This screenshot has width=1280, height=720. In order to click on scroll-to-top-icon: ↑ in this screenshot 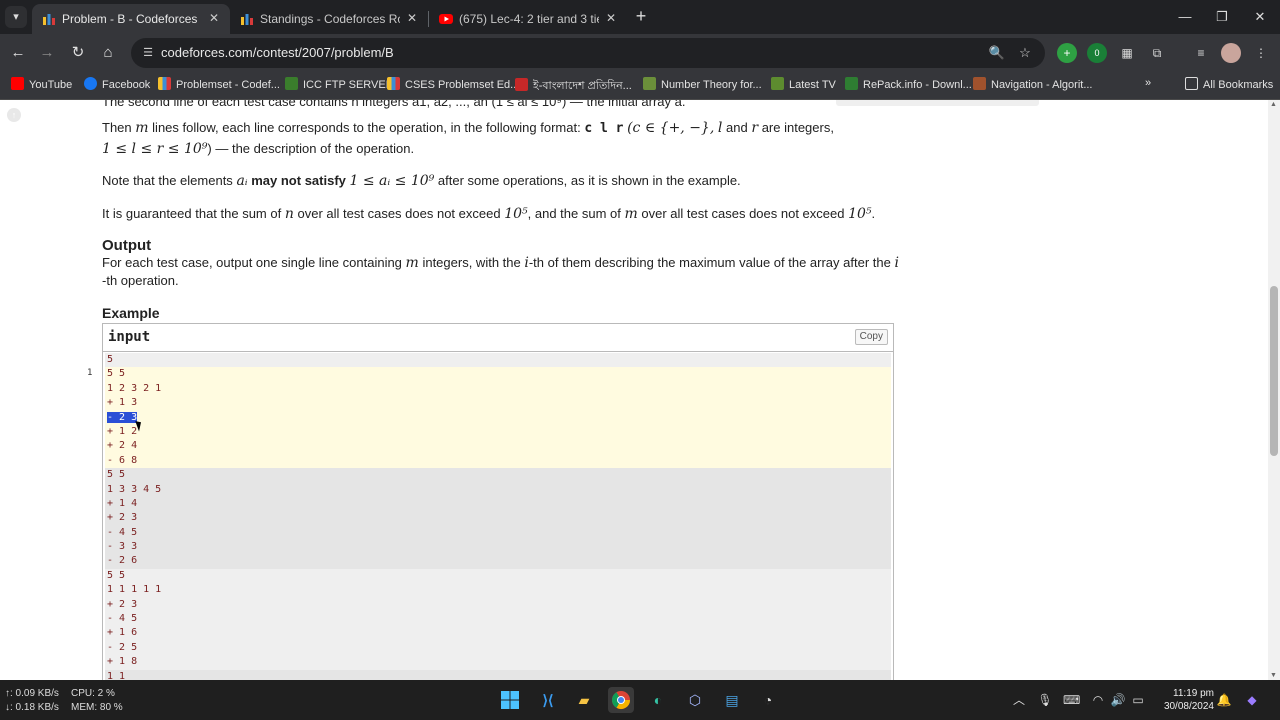, I will do `click(14, 115)`.